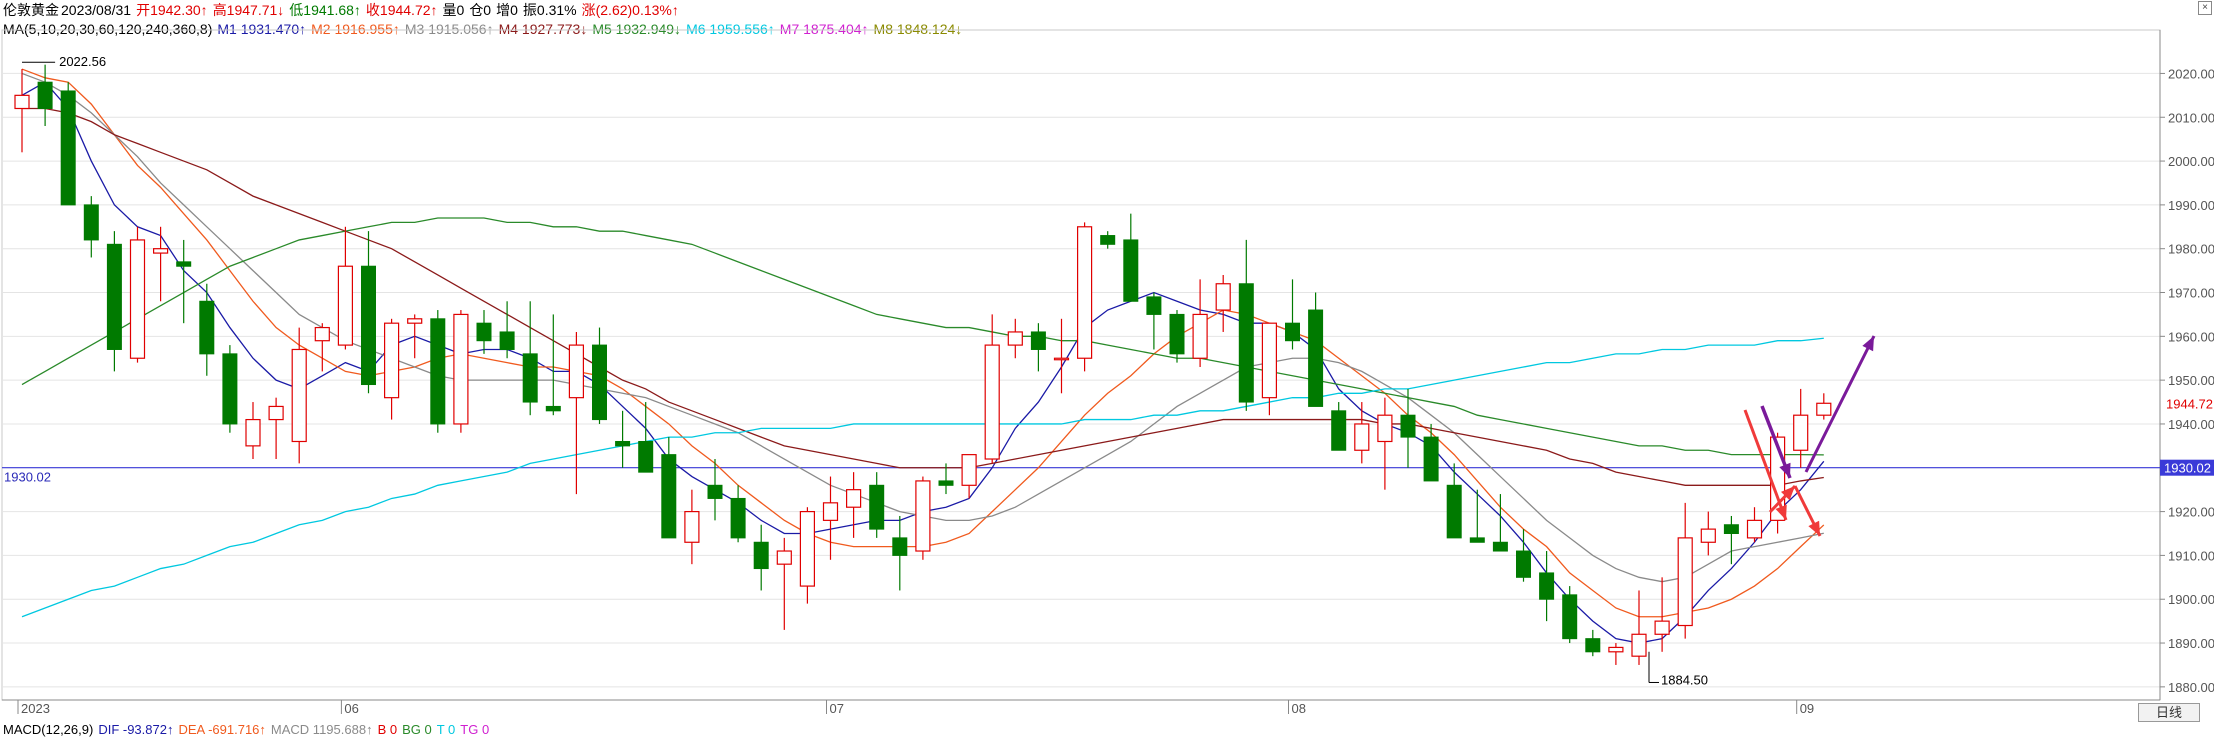 The height and width of the screenshot is (737, 2214). I want to click on reference-line-label: 1930.02, so click(27, 477).